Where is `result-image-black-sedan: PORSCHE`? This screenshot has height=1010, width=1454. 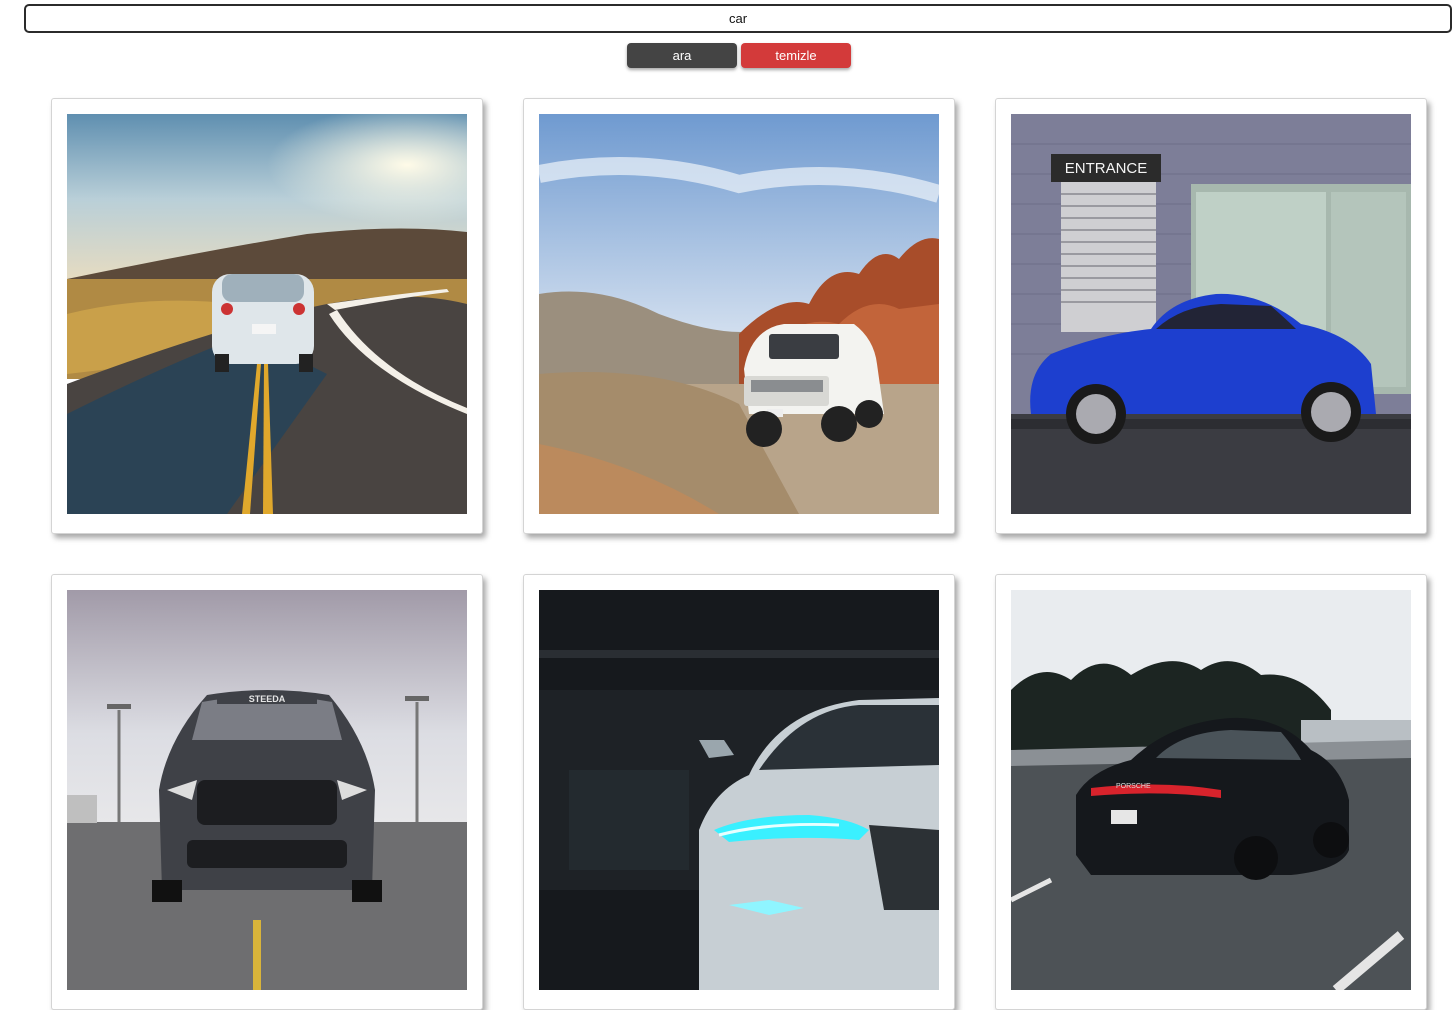
result-image-black-sedan: PORSCHE is located at coordinates (1211, 790).